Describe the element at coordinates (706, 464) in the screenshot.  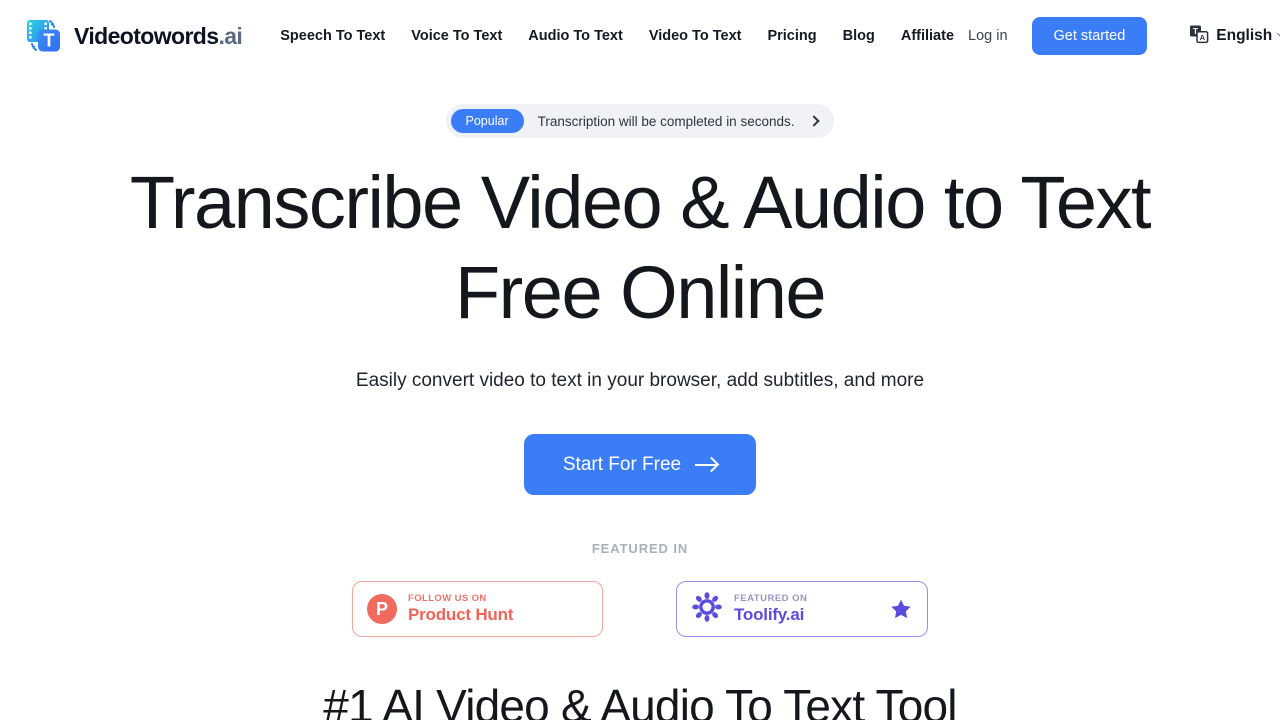
I see `arrow-right-icon` at that location.